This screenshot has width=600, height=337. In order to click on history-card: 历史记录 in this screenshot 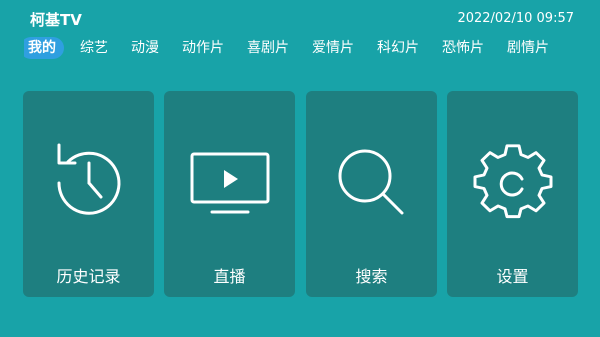, I will do `click(88, 194)`.